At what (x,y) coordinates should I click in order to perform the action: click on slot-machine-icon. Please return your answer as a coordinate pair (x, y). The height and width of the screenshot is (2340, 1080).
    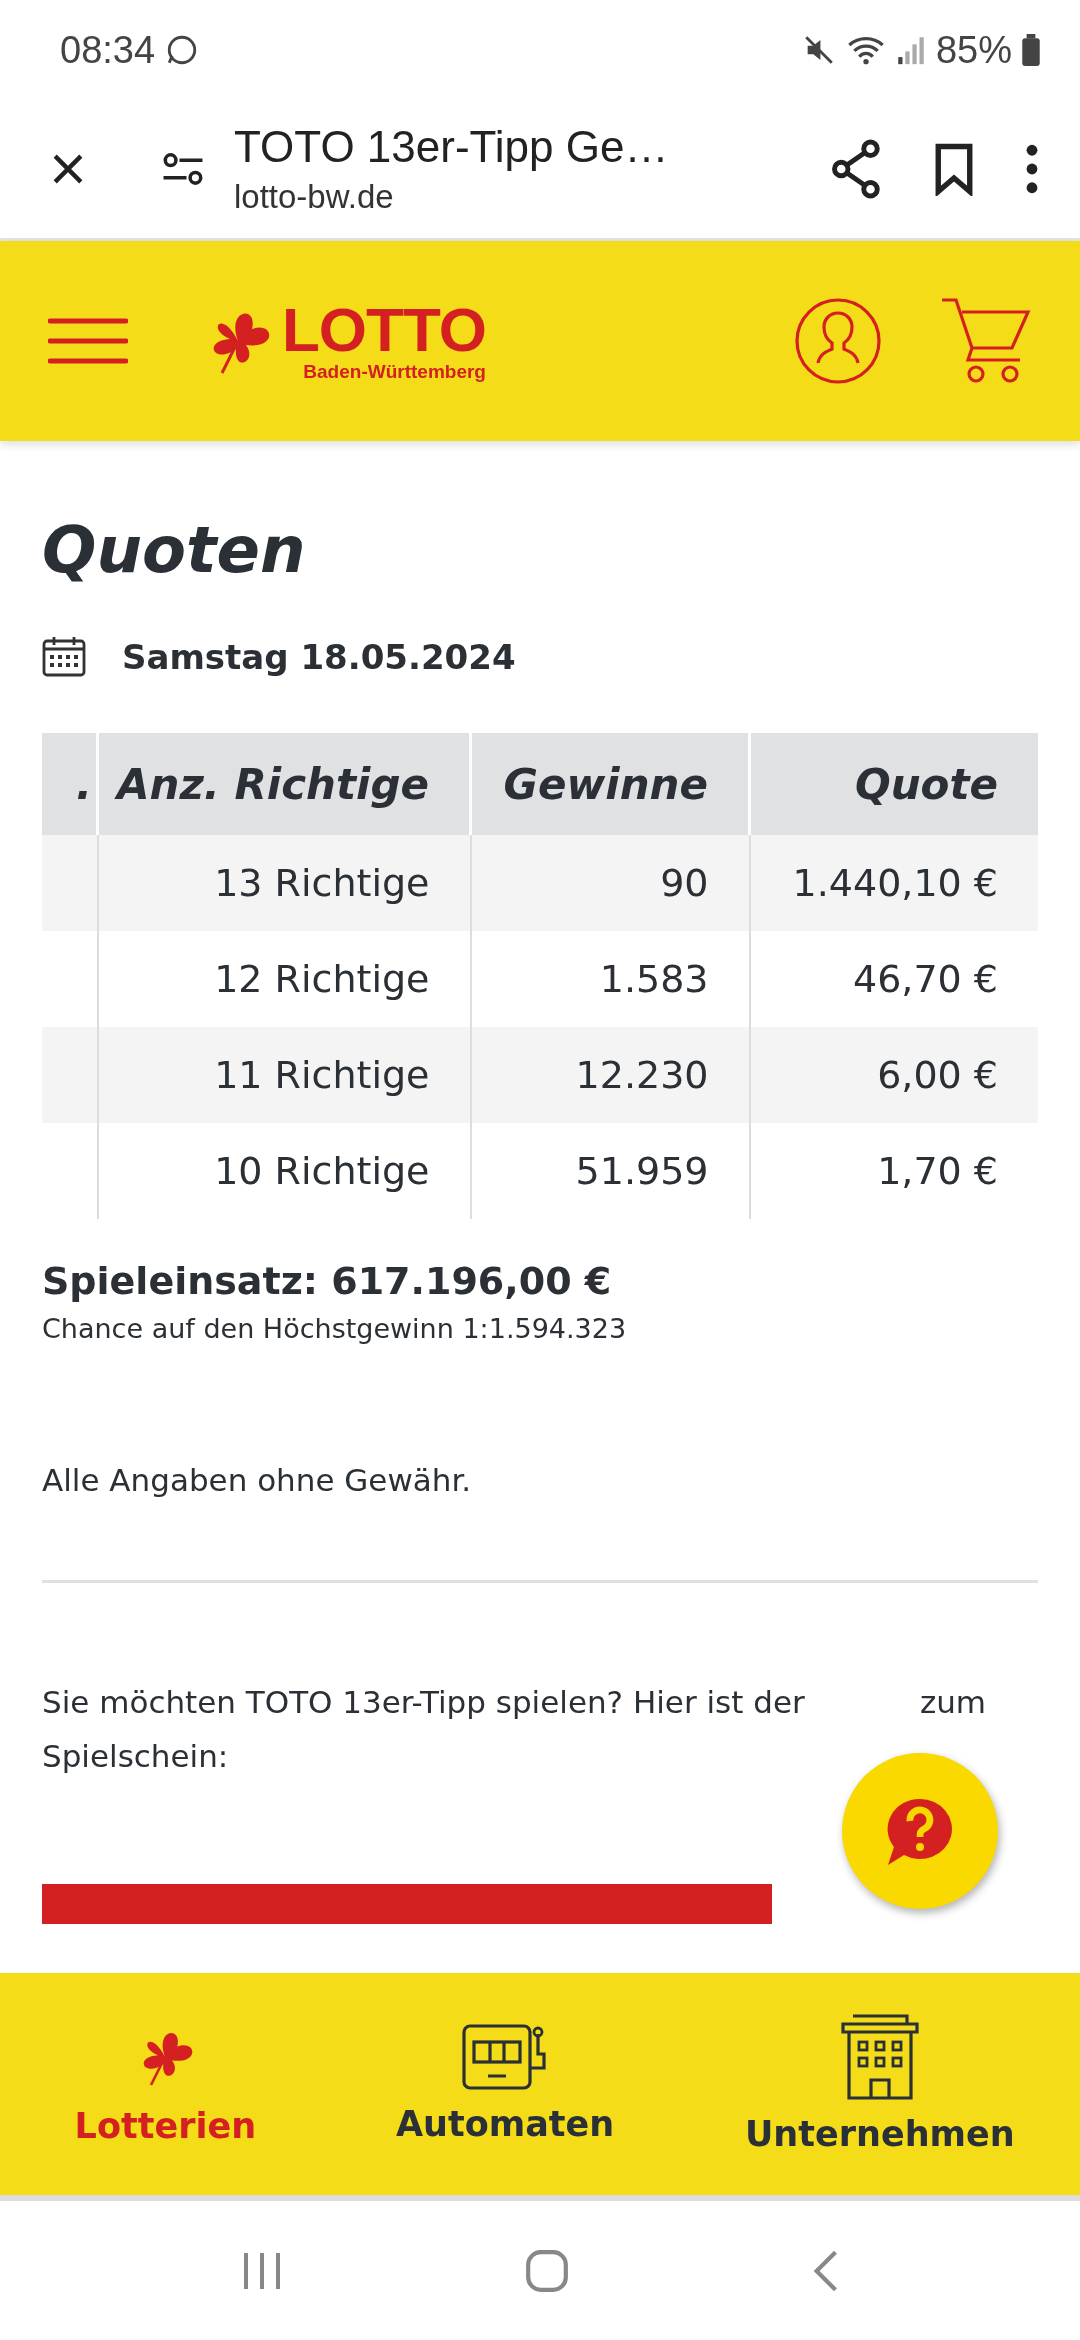
    Looking at the image, I should click on (505, 2057).